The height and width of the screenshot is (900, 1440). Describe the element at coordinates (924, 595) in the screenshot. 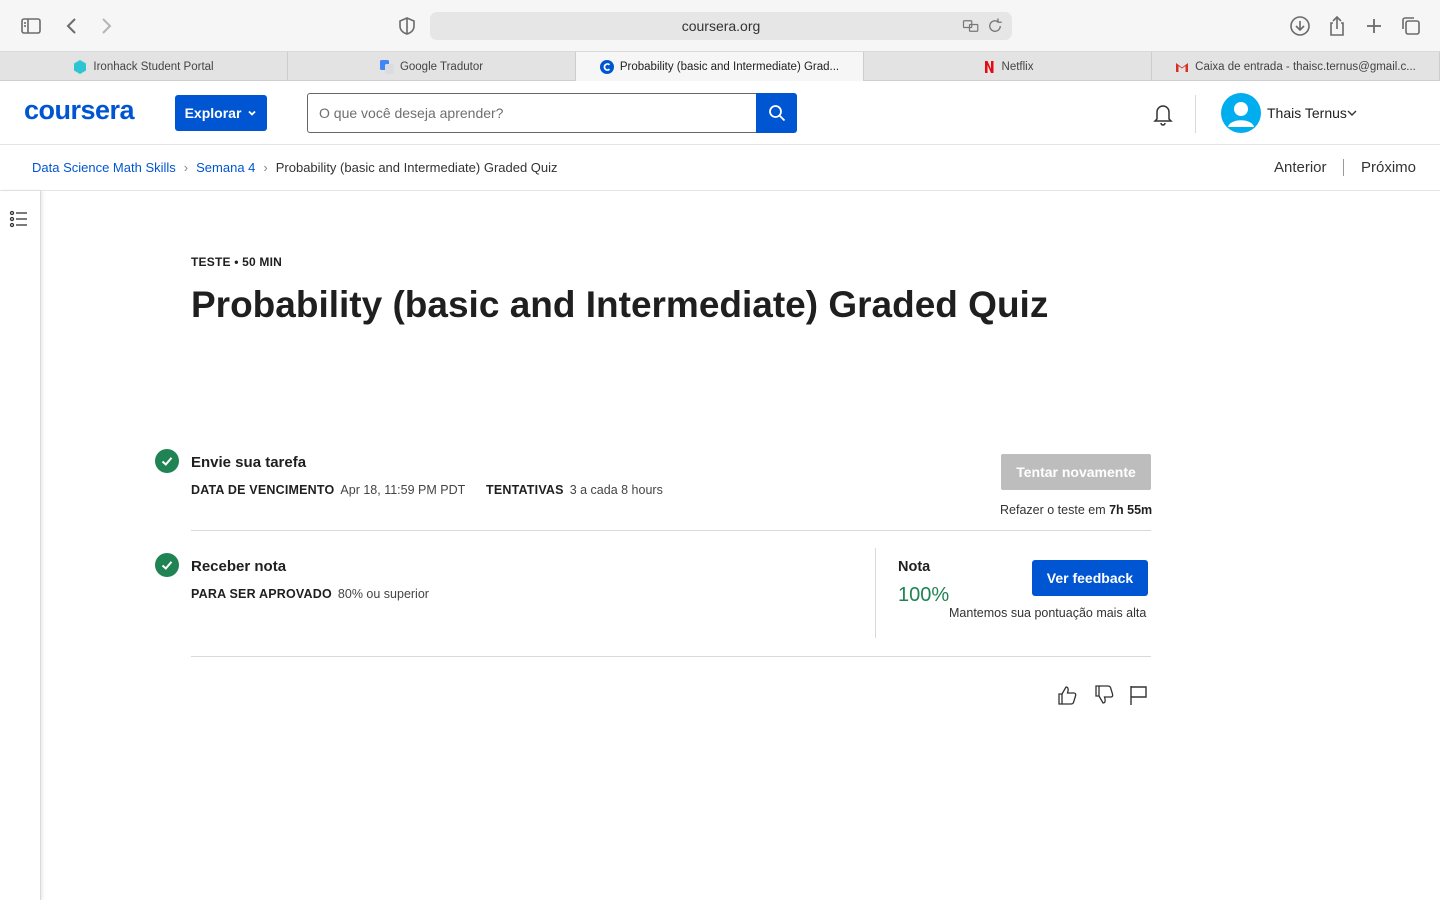

I see `grade-value: 100%` at that location.